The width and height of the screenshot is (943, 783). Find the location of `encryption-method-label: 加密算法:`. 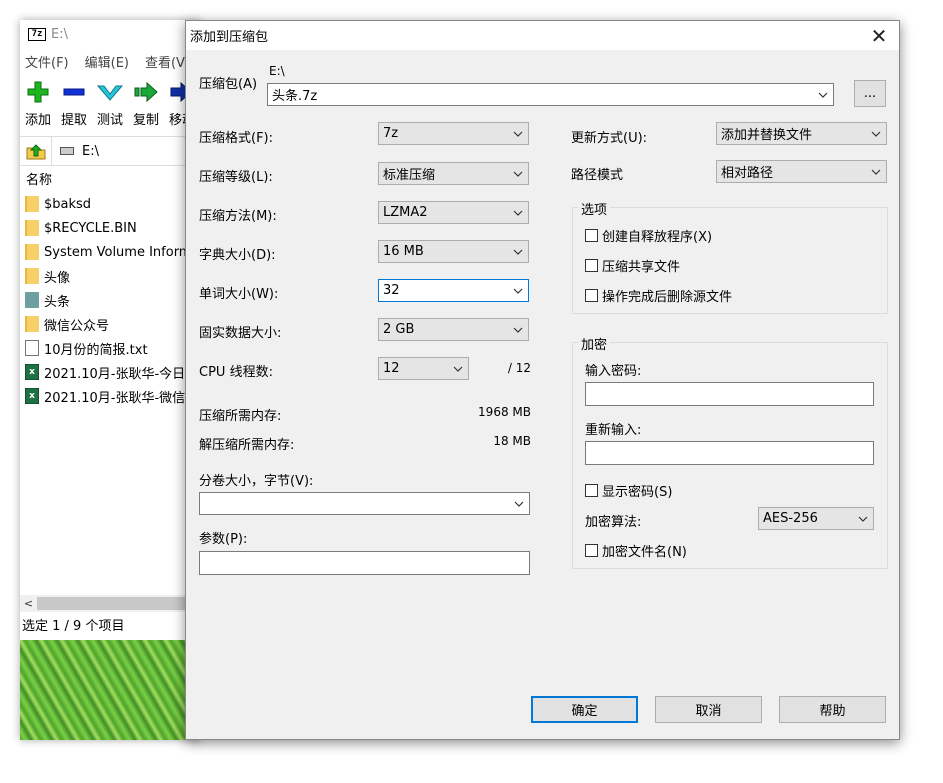

encryption-method-label: 加密算法: is located at coordinates (613, 522).